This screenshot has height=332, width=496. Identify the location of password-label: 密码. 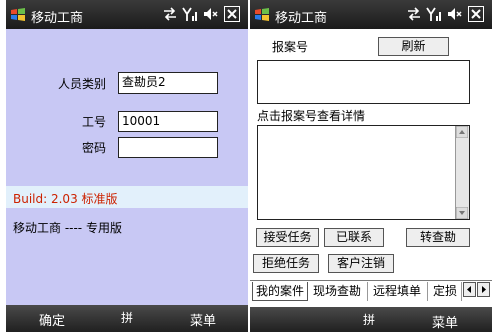
(94, 148).